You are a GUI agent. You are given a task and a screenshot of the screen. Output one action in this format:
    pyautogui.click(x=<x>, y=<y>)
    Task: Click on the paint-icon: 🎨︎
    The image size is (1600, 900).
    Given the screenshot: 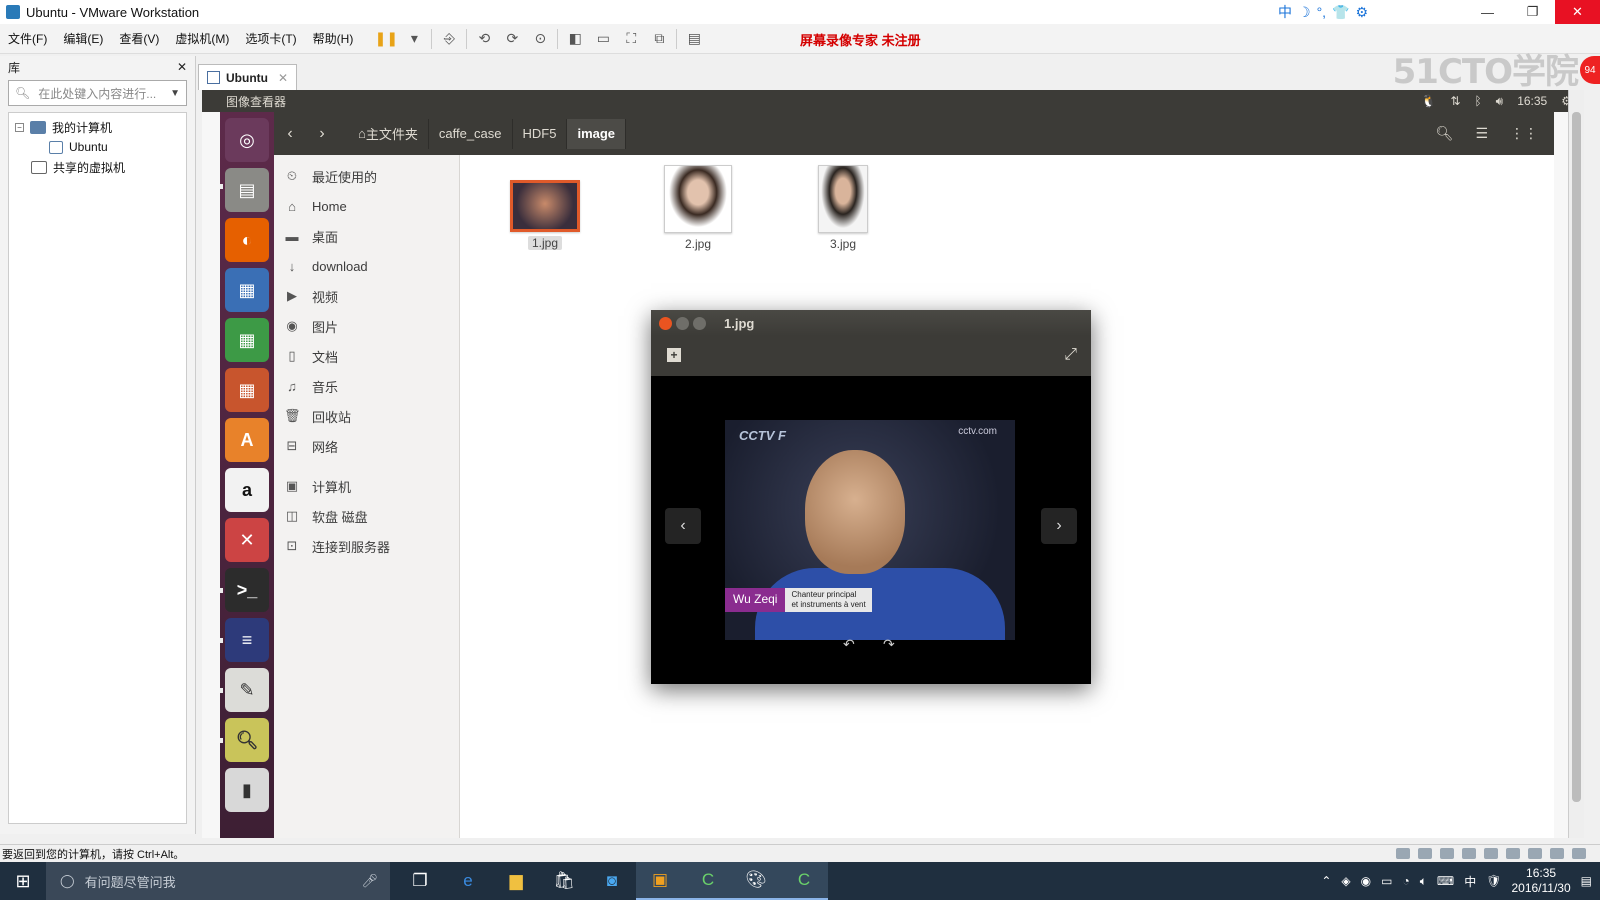 What is the action you would take?
    pyautogui.click(x=756, y=881)
    